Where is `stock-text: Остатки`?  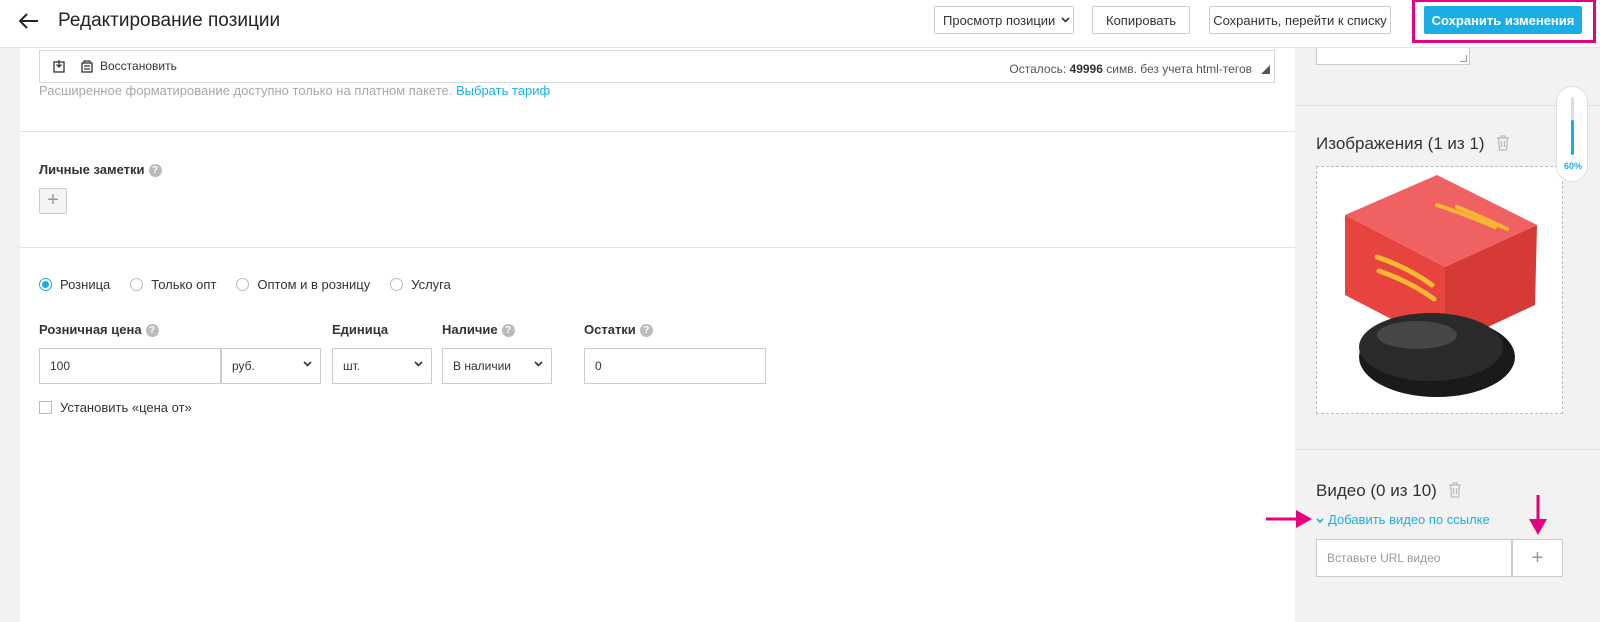 stock-text: Остатки is located at coordinates (610, 329).